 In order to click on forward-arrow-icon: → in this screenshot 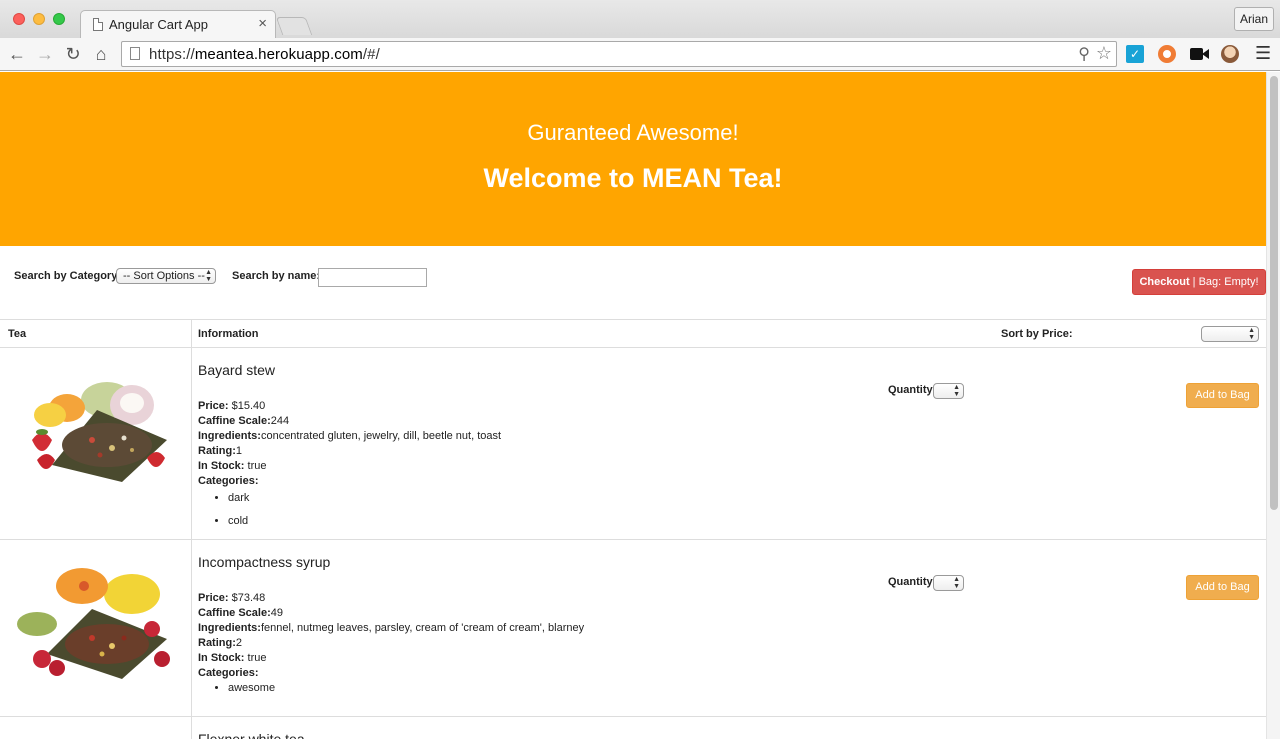, I will do `click(45, 54)`.